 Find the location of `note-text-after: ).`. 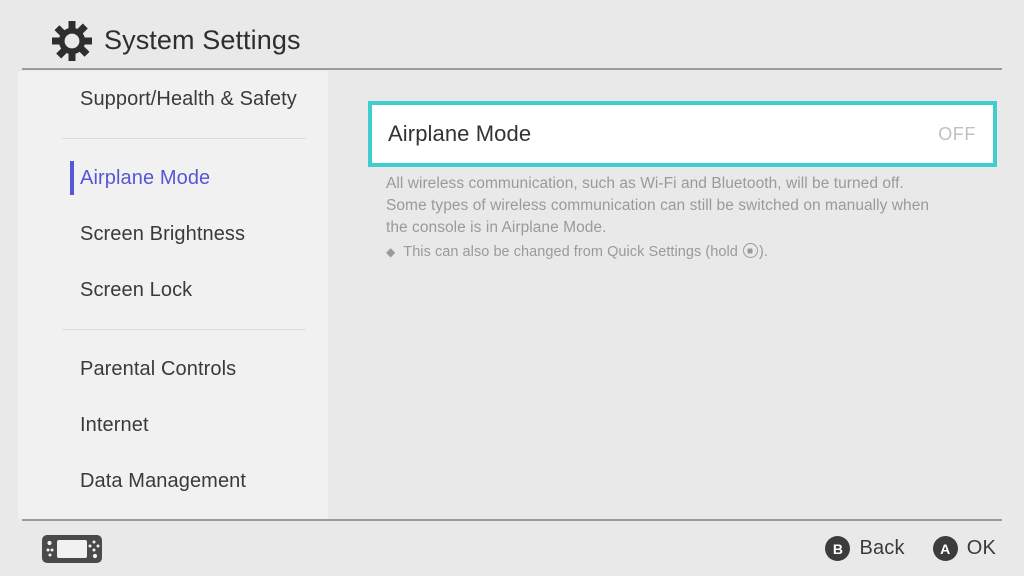

note-text-after: ). is located at coordinates (763, 252).